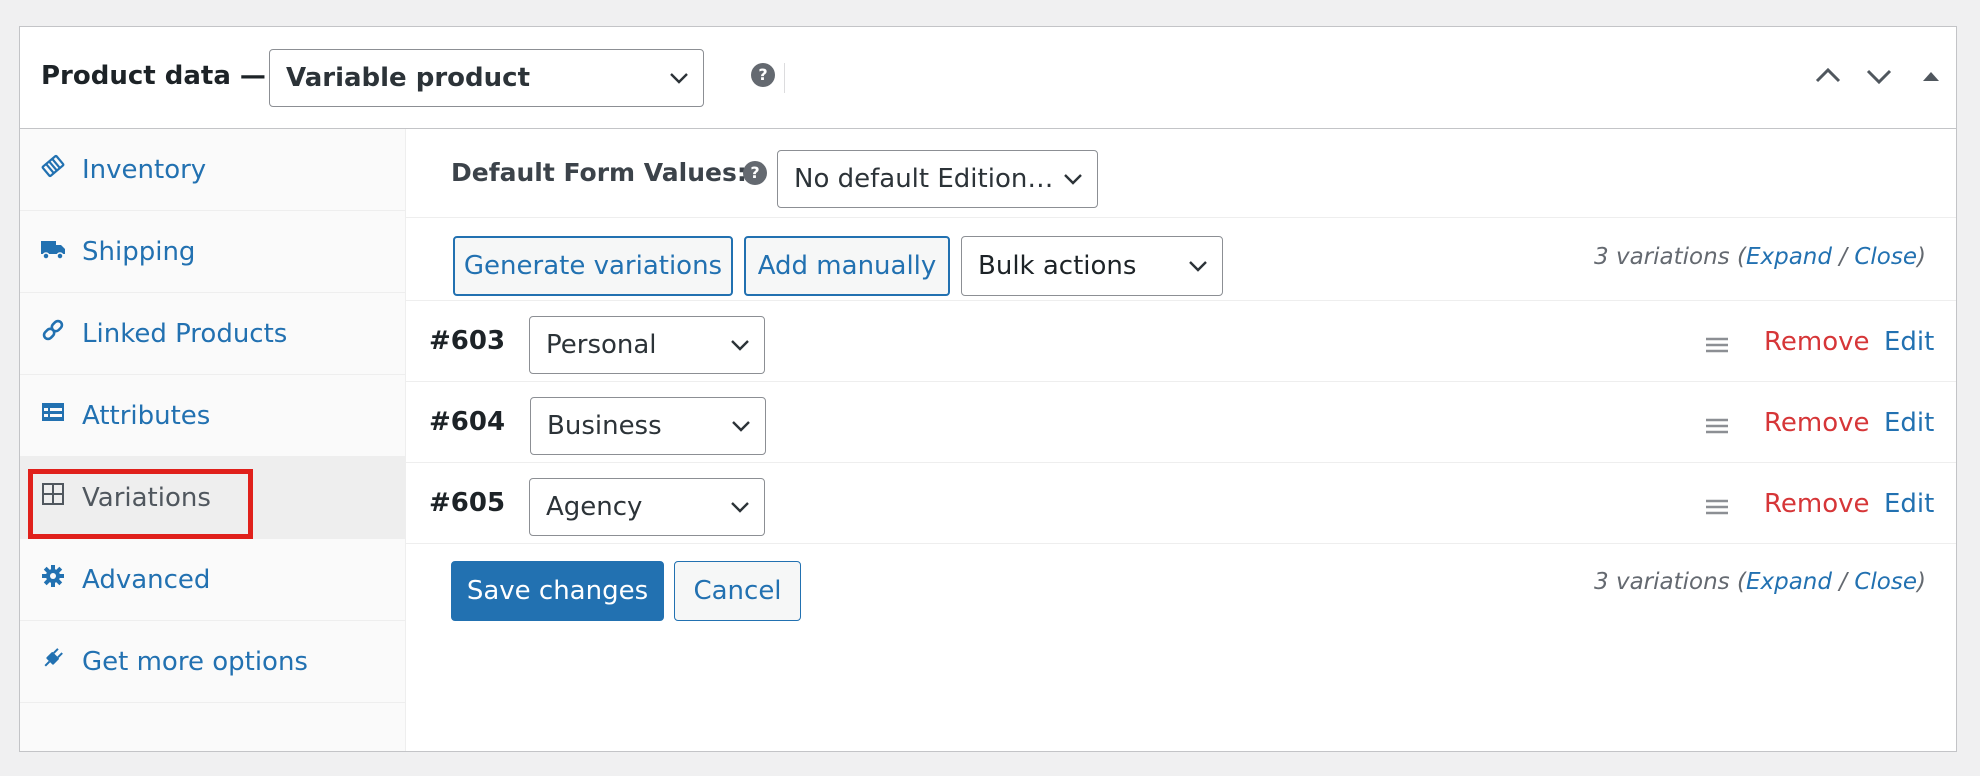 The height and width of the screenshot is (776, 1980). What do you see at coordinates (408, 78) in the screenshot?
I see `product-type-value: Variable product` at bounding box center [408, 78].